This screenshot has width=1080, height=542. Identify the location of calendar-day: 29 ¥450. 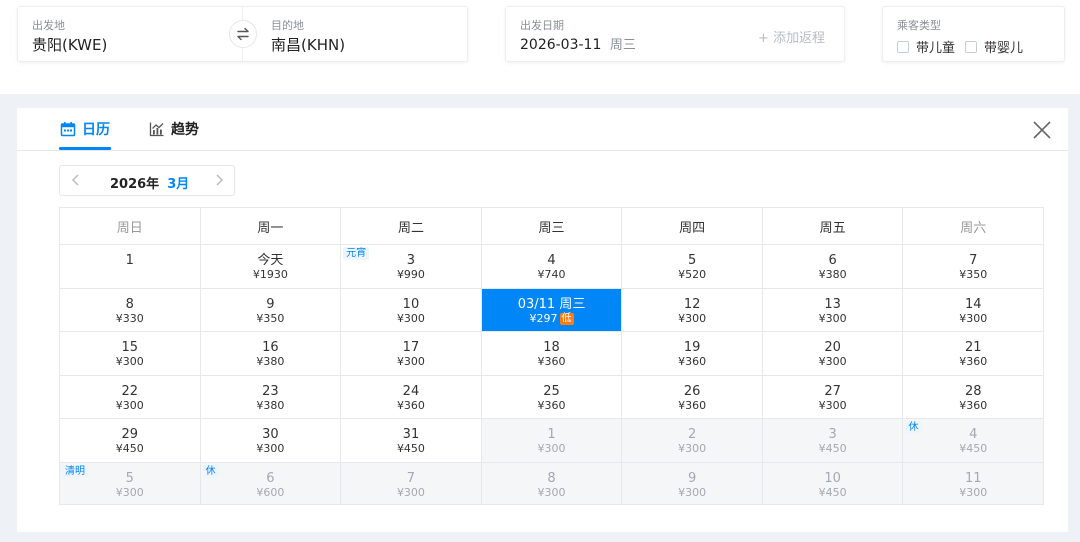
(130, 440).